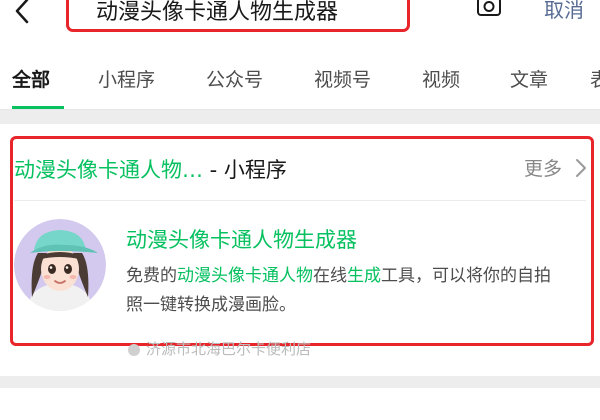 The image size is (600, 420). Describe the element at coordinates (330, 276) in the screenshot. I see `desc-text: 在线` at that location.